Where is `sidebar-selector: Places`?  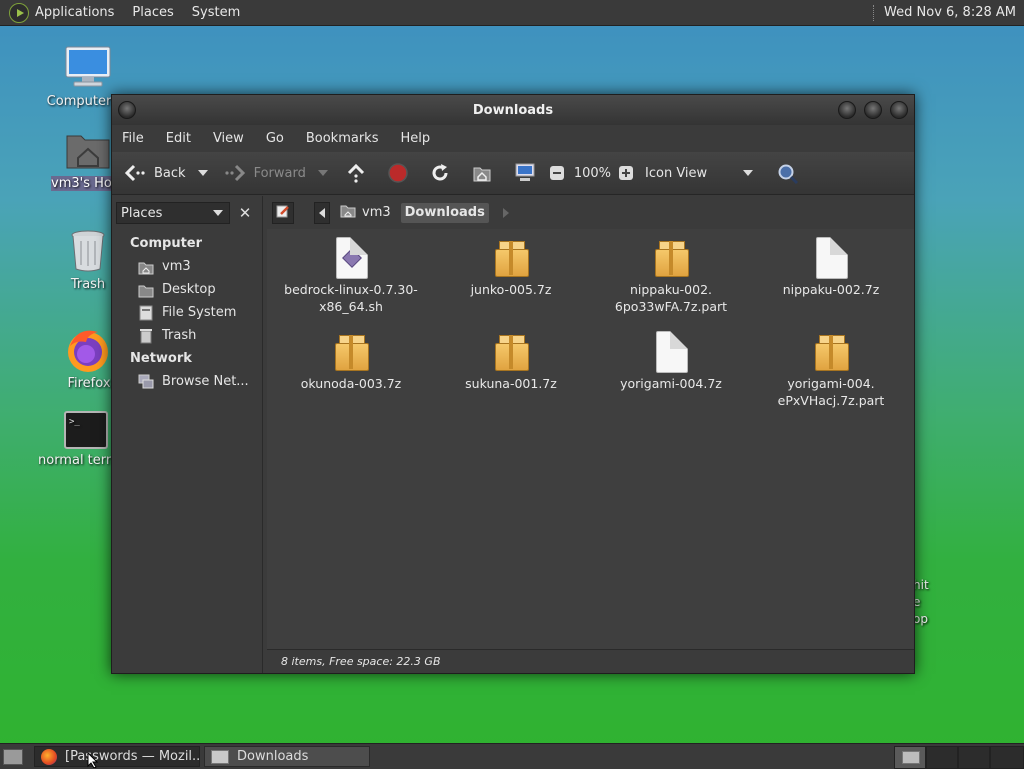
sidebar-selector: Places is located at coordinates (173, 213).